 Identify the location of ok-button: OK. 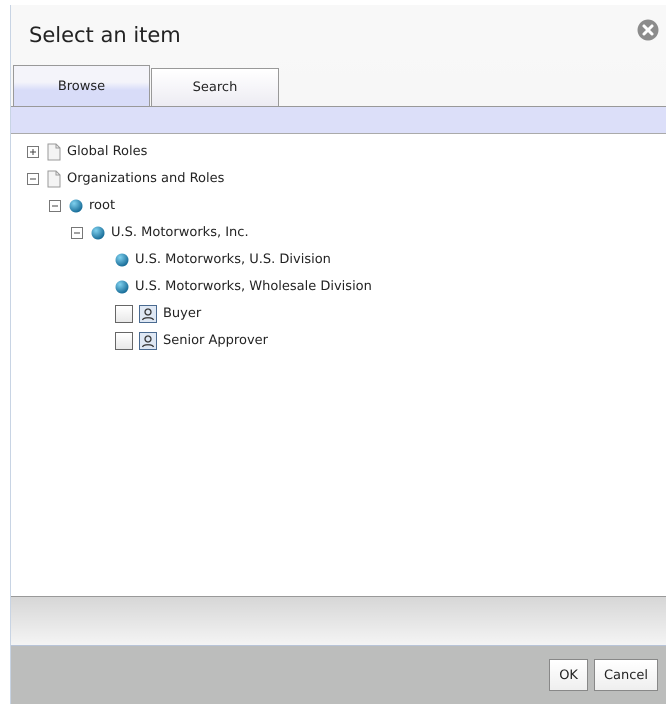
(568, 675).